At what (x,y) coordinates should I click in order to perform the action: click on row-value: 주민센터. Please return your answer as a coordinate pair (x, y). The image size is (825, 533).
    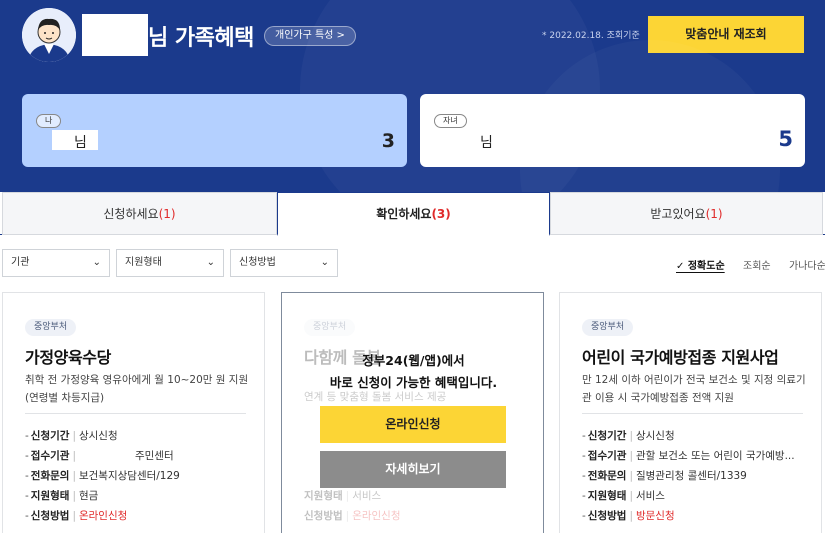
    Looking at the image, I should click on (154, 456).